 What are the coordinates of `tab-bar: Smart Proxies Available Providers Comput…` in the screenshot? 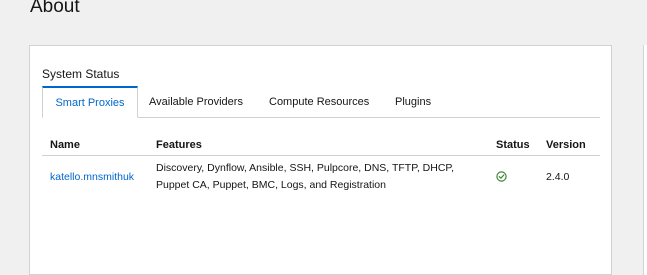 It's located at (321, 102).